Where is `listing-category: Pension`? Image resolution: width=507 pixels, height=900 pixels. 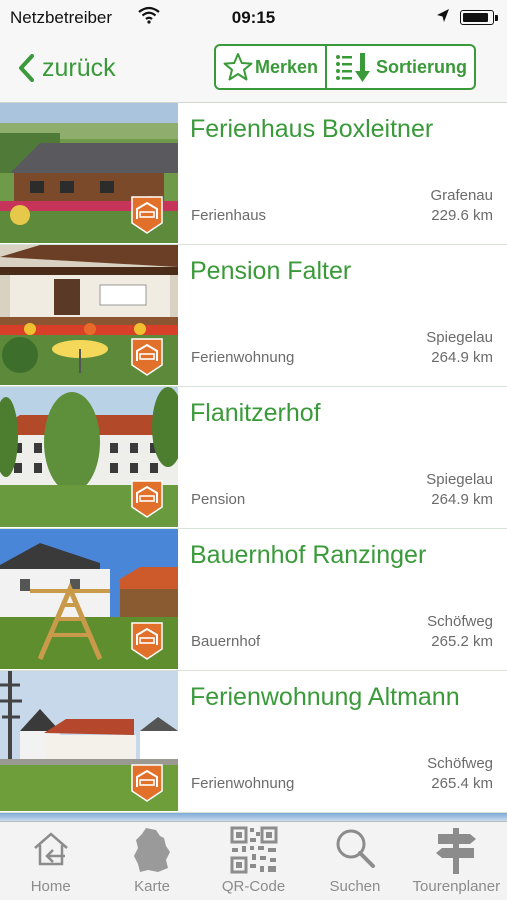
listing-category: Pension is located at coordinates (218, 499).